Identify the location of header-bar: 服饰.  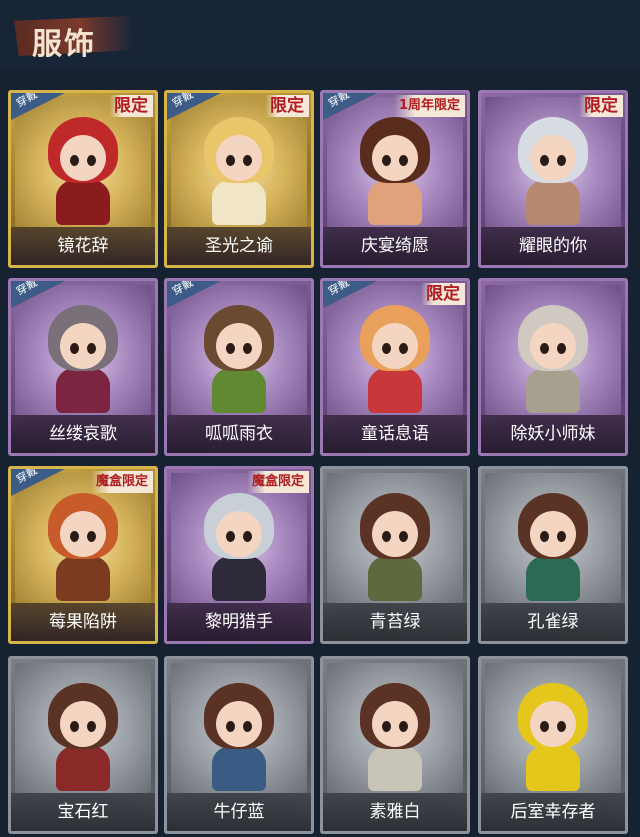
(320, 35).